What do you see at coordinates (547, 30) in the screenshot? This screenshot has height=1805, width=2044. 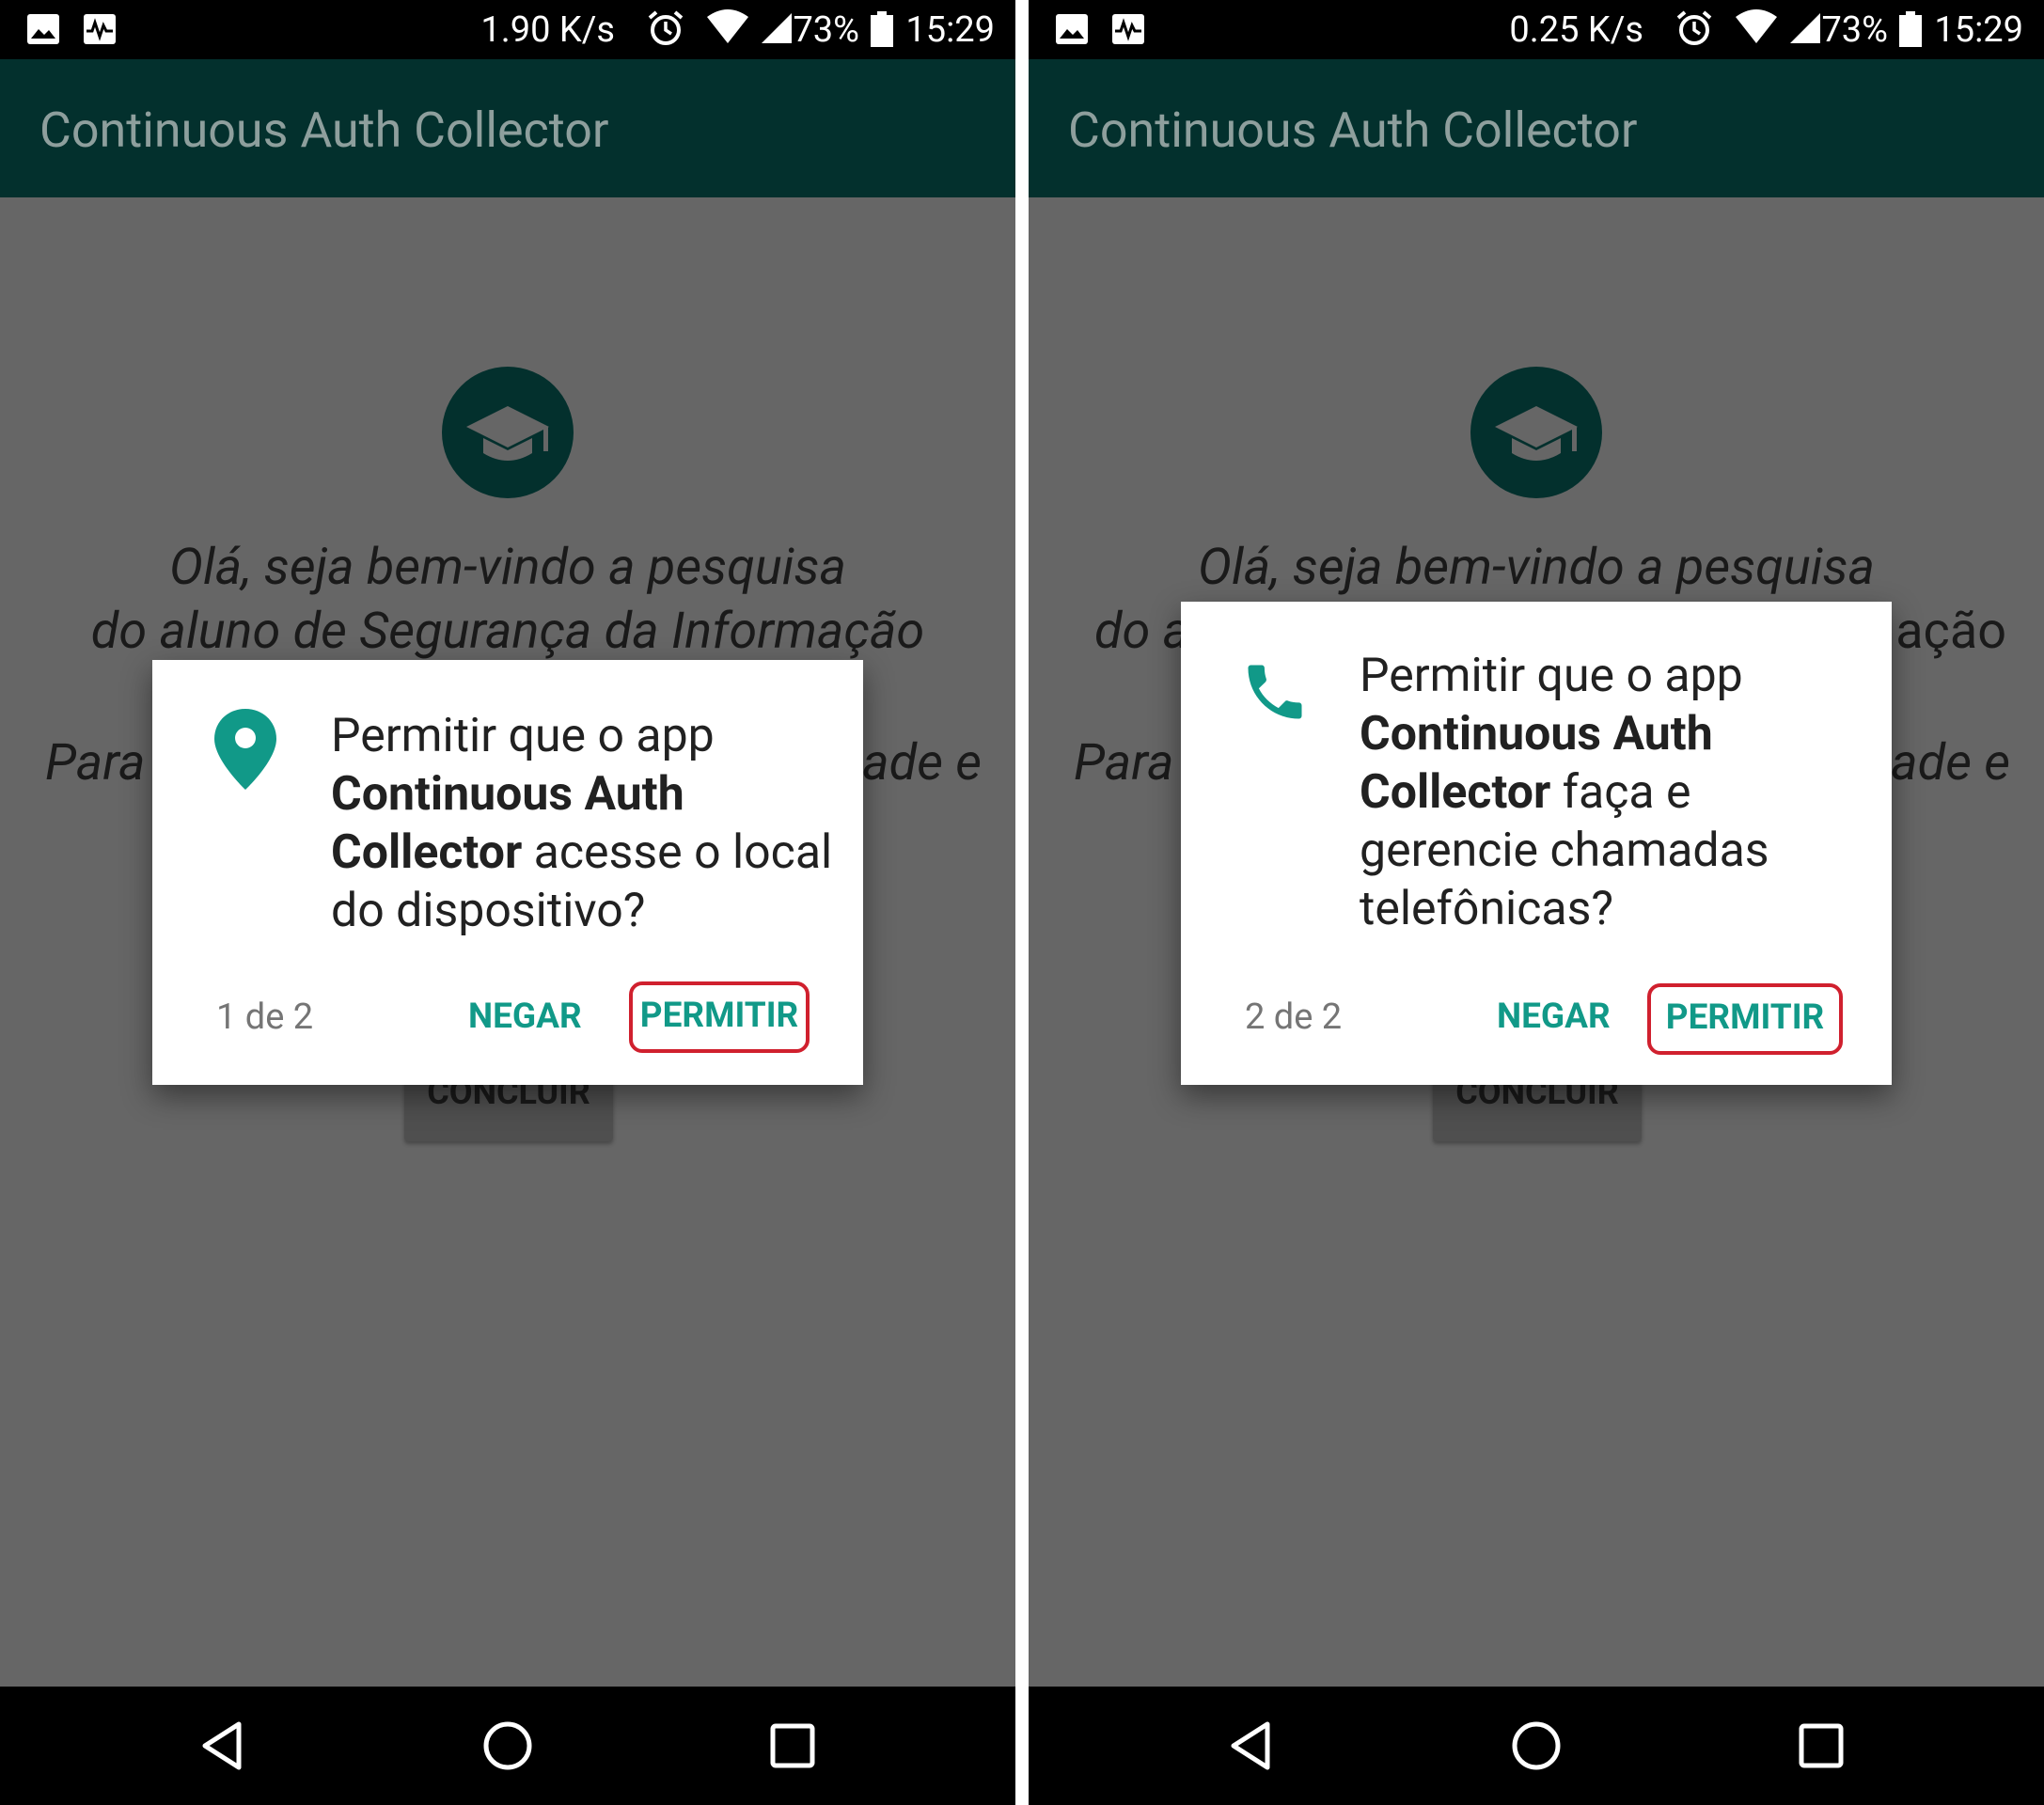 I see `network-speed: 1.90 K/s` at bounding box center [547, 30].